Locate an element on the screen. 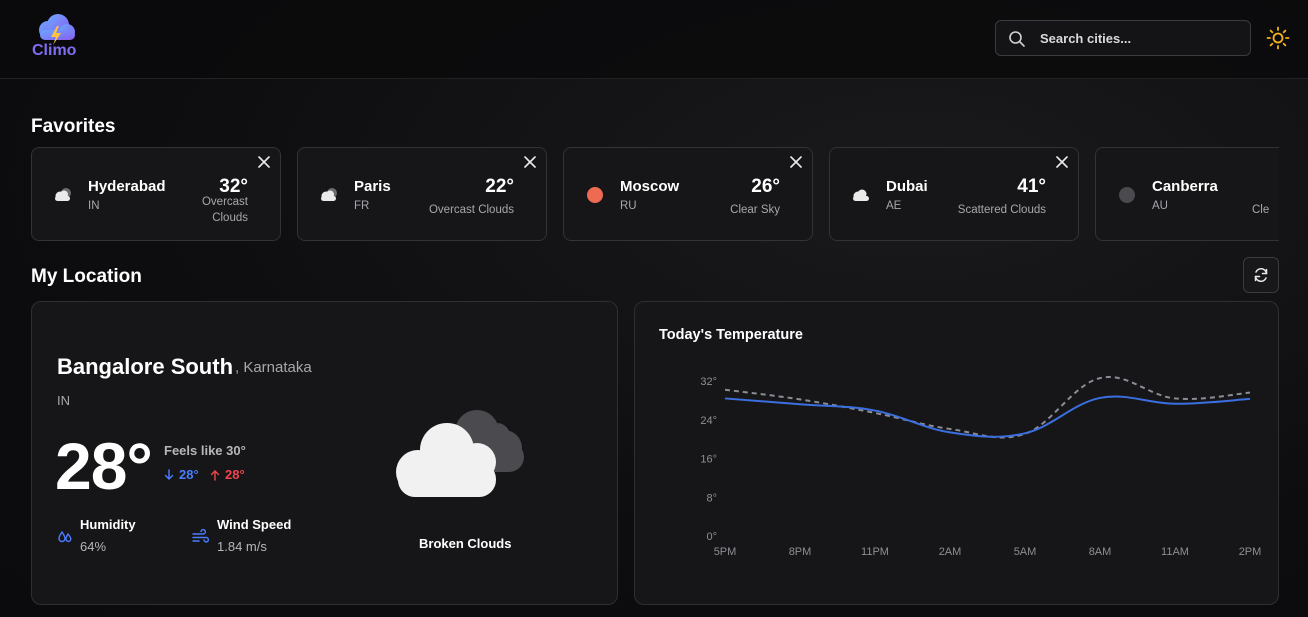  y-tick-label: 8° is located at coordinates (711, 498).